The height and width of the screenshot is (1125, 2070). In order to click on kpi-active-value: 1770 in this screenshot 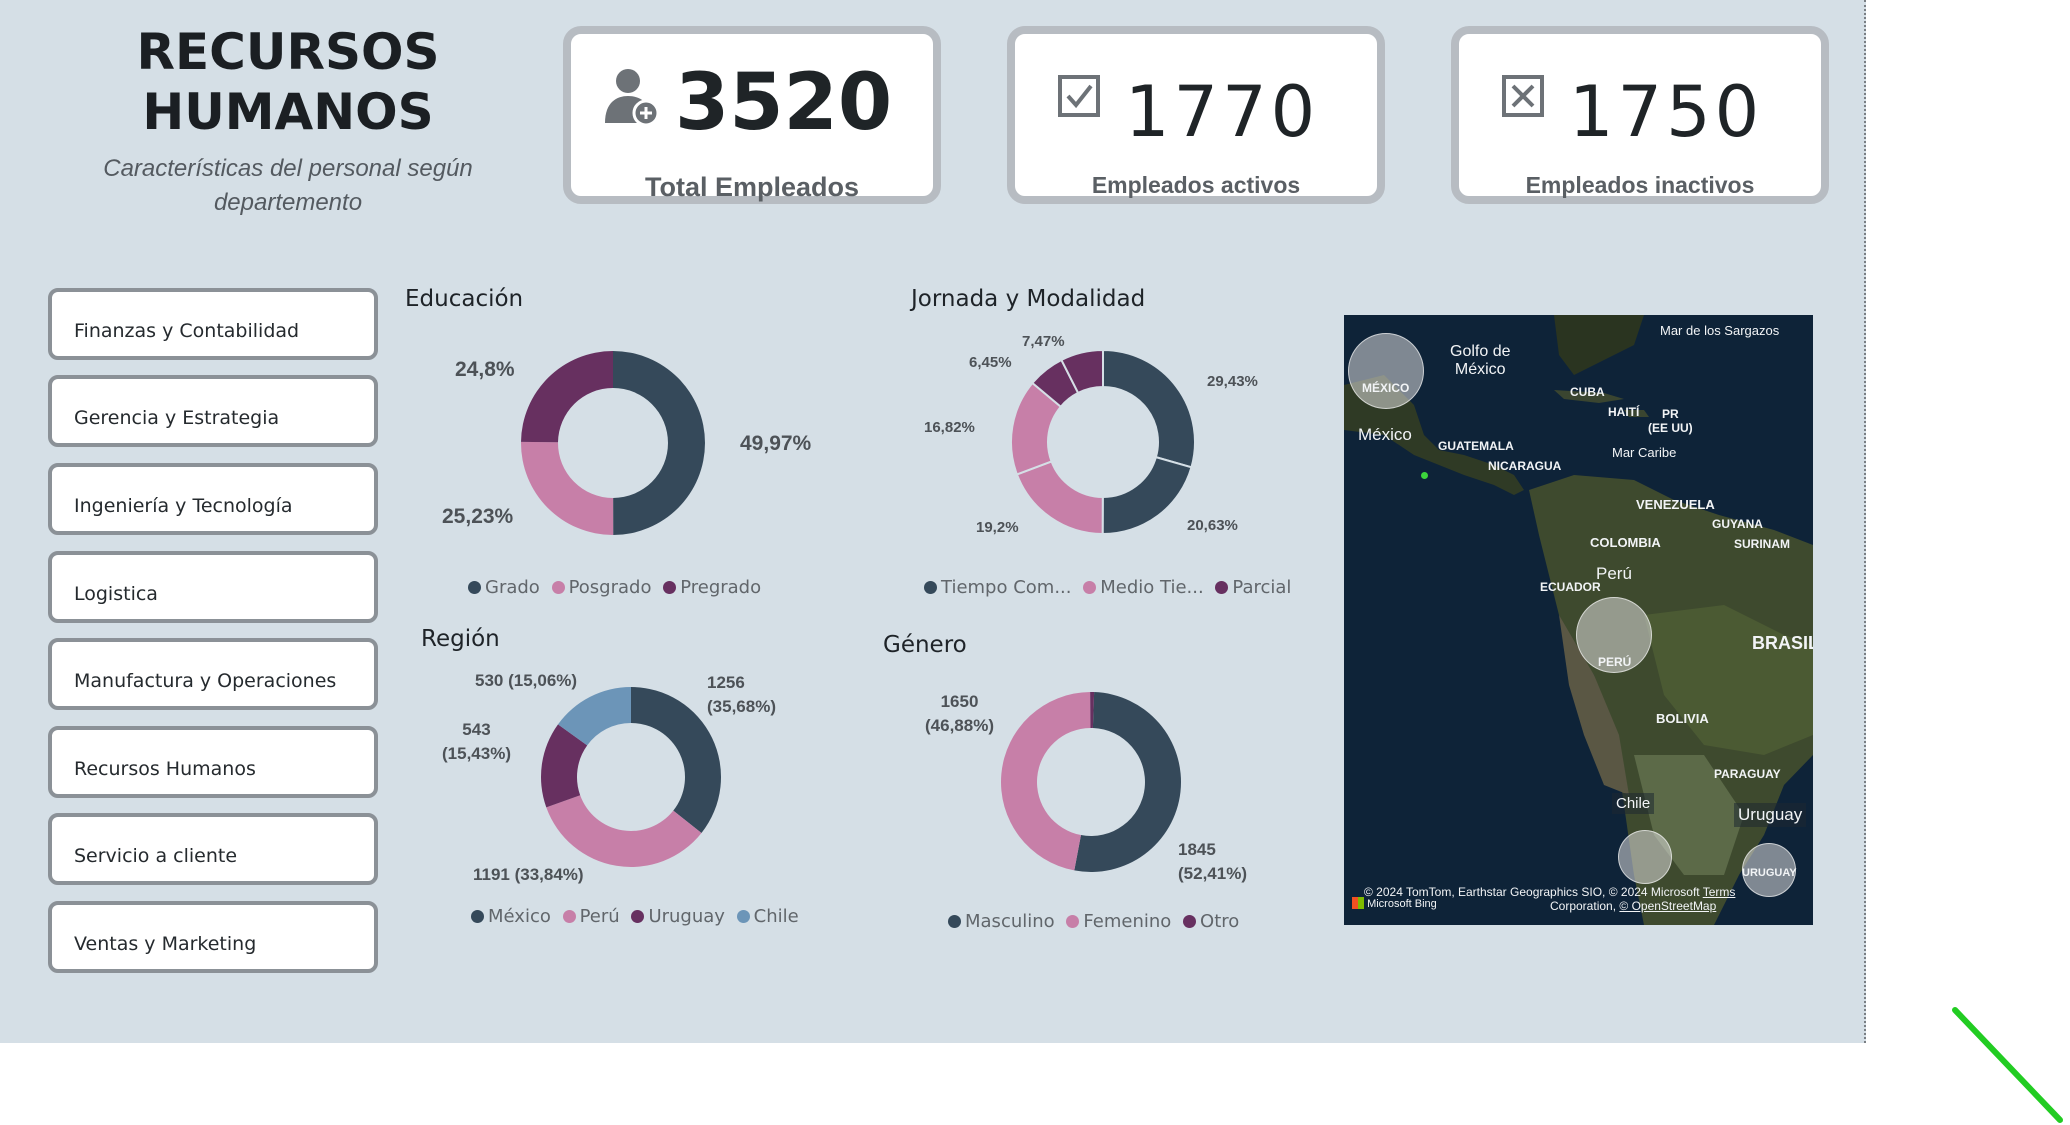, I will do `click(1222, 112)`.